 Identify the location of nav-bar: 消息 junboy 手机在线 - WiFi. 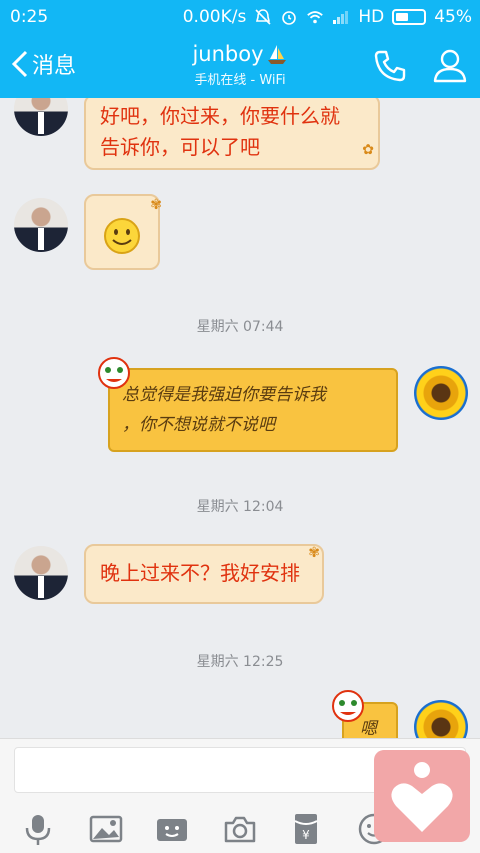
(240, 66).